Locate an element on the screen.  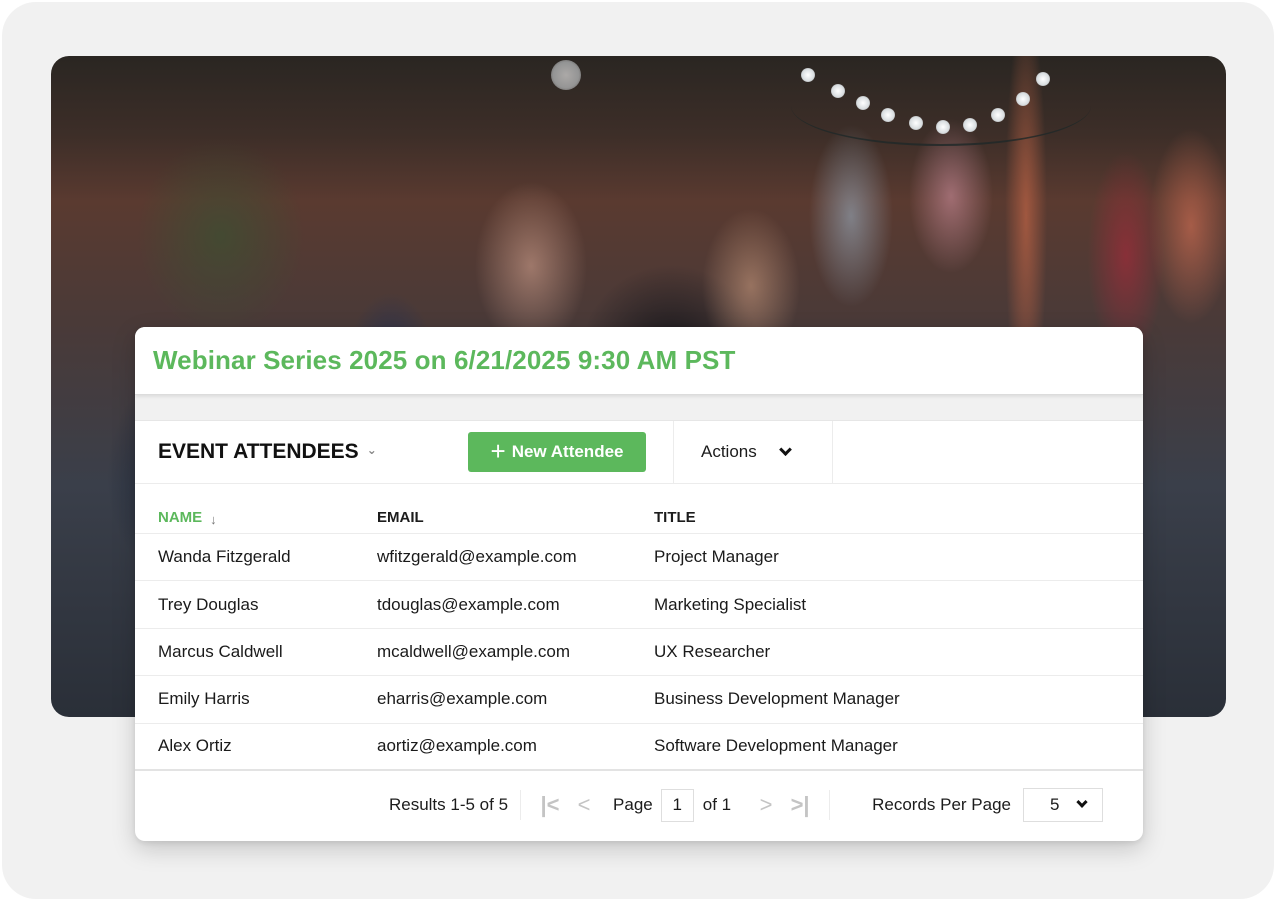
new-attendee-wrap: + New Attendee is located at coordinates (564, 452).